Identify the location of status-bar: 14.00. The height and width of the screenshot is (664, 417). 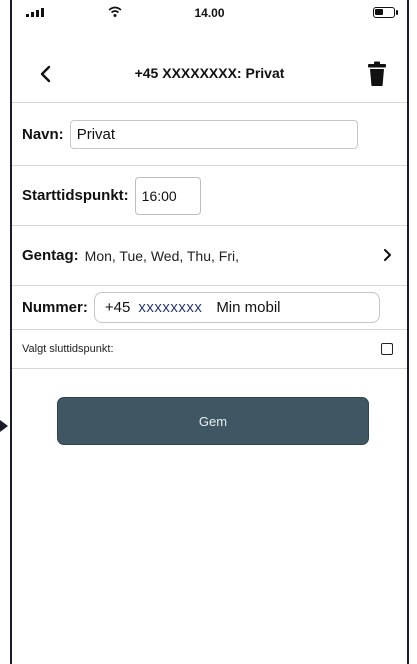
(209, 13).